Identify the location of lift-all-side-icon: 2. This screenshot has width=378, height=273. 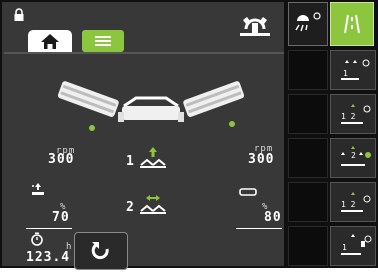
(356, 156).